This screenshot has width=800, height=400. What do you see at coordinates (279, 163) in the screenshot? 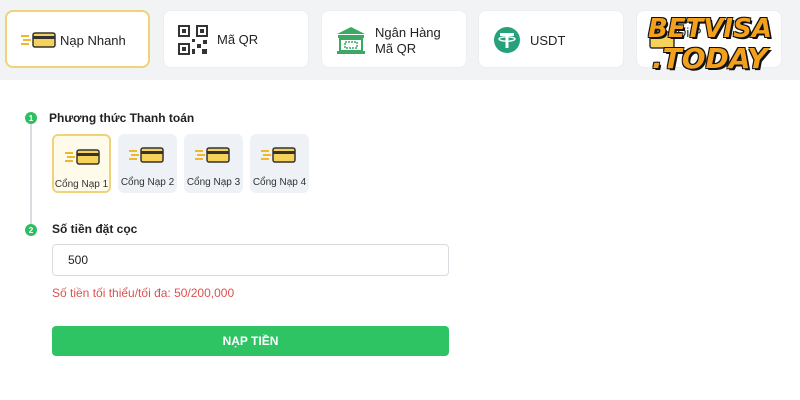
I see `gateway-option-4: Cổng Nạp 4` at bounding box center [279, 163].